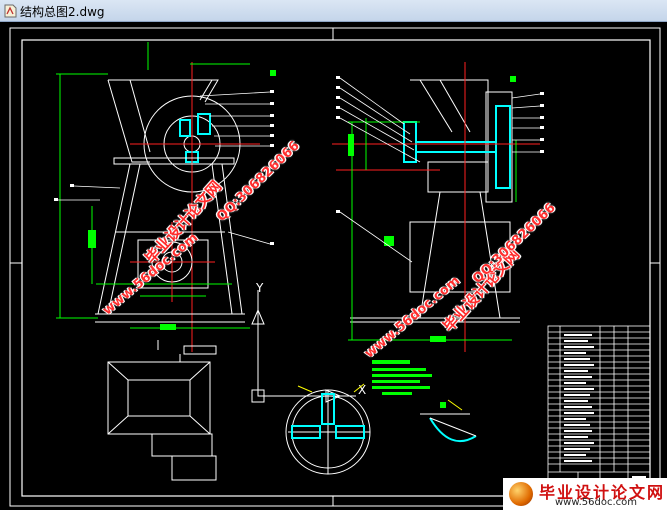 The image size is (667, 510). I want to click on window-title: 结构总图2.dwg, so click(62, 12).